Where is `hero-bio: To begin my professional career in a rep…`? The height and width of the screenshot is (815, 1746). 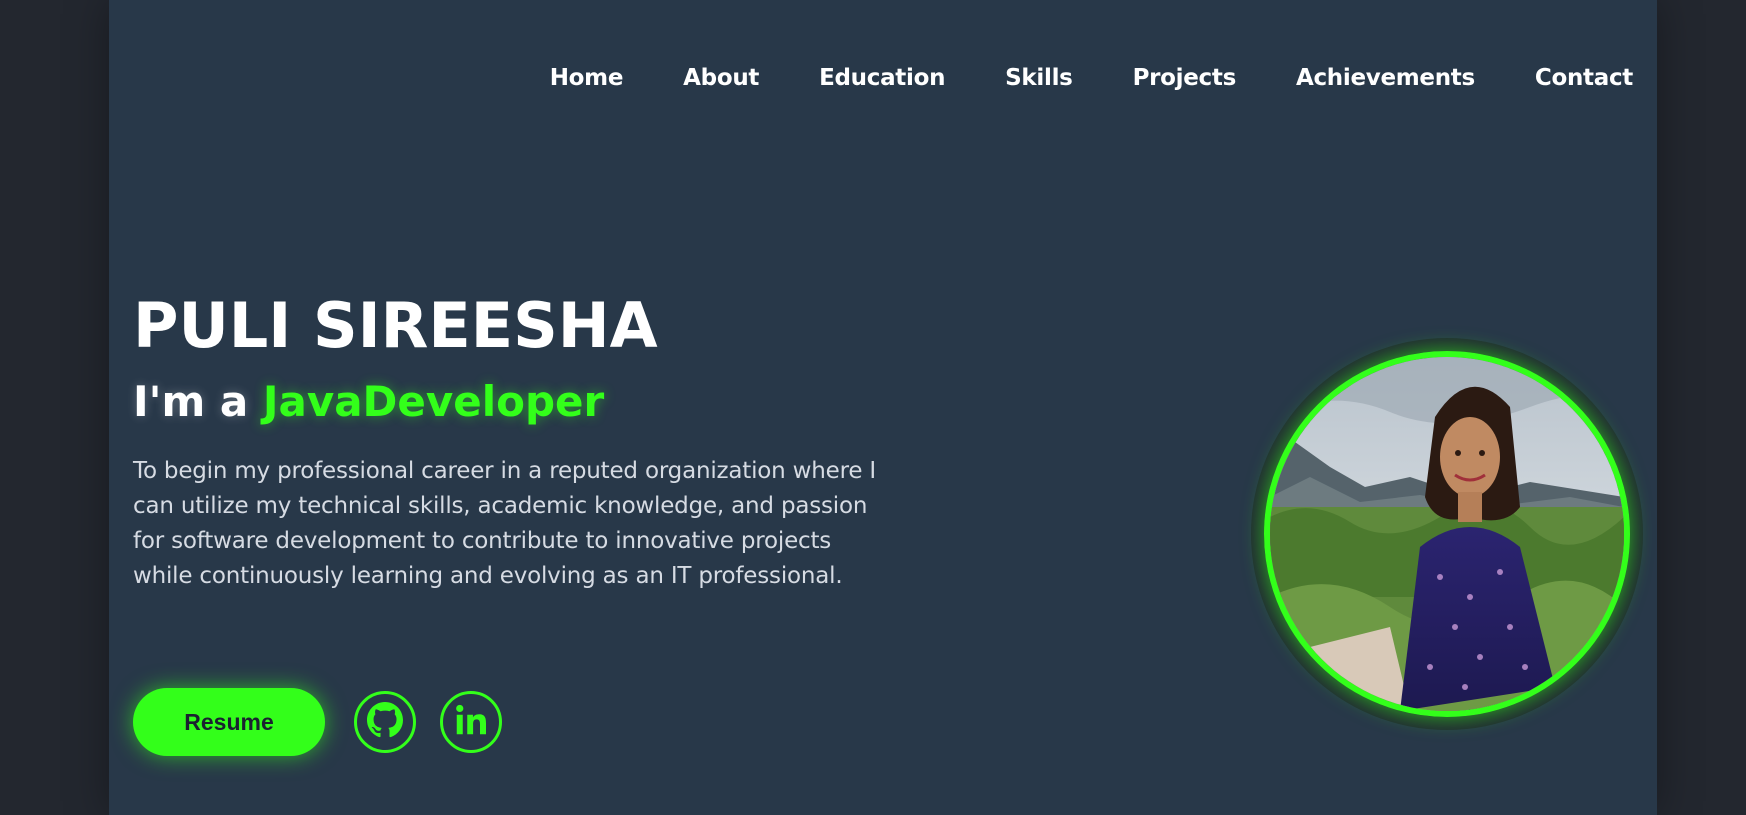 hero-bio: To begin my professional career in a rep… is located at coordinates (505, 523).